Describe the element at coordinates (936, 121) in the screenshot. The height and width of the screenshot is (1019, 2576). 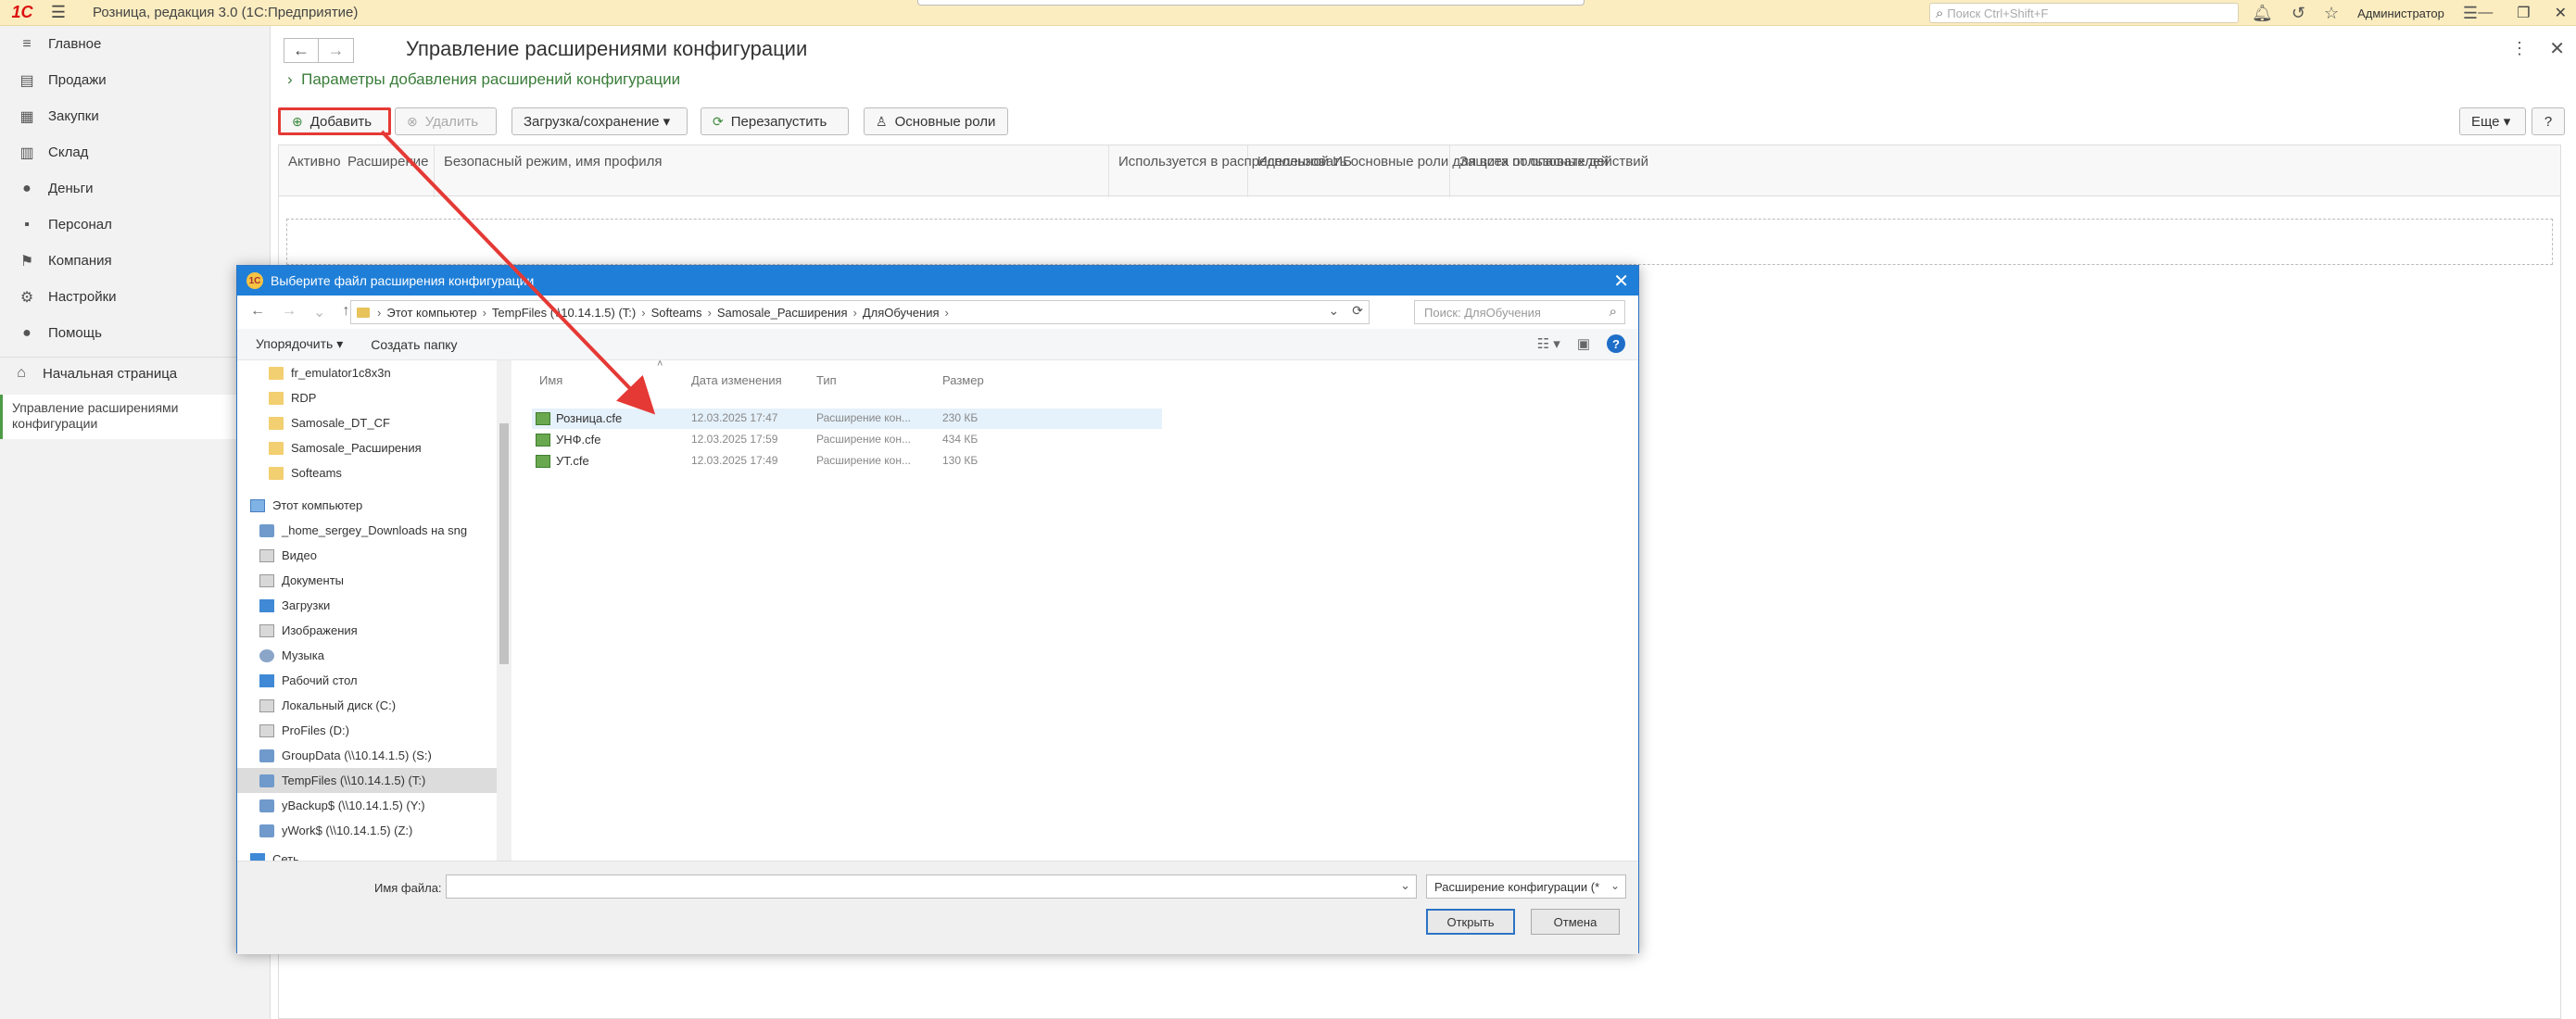
I see `main-roles-button: ♙ Основные роли` at that location.